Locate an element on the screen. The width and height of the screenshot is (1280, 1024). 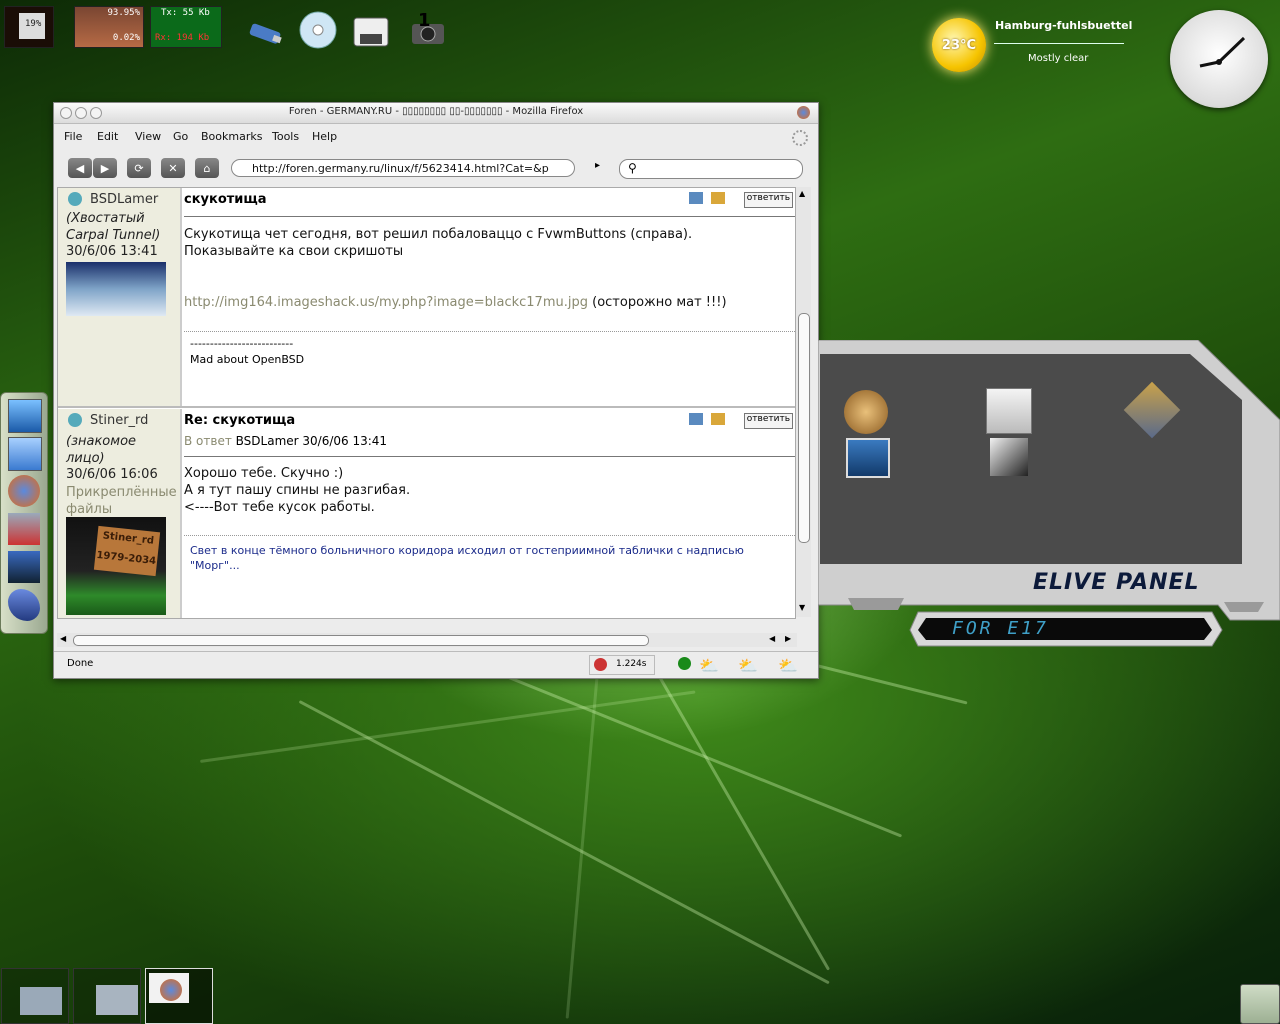
menu-view: View is located at coordinates (148, 136).